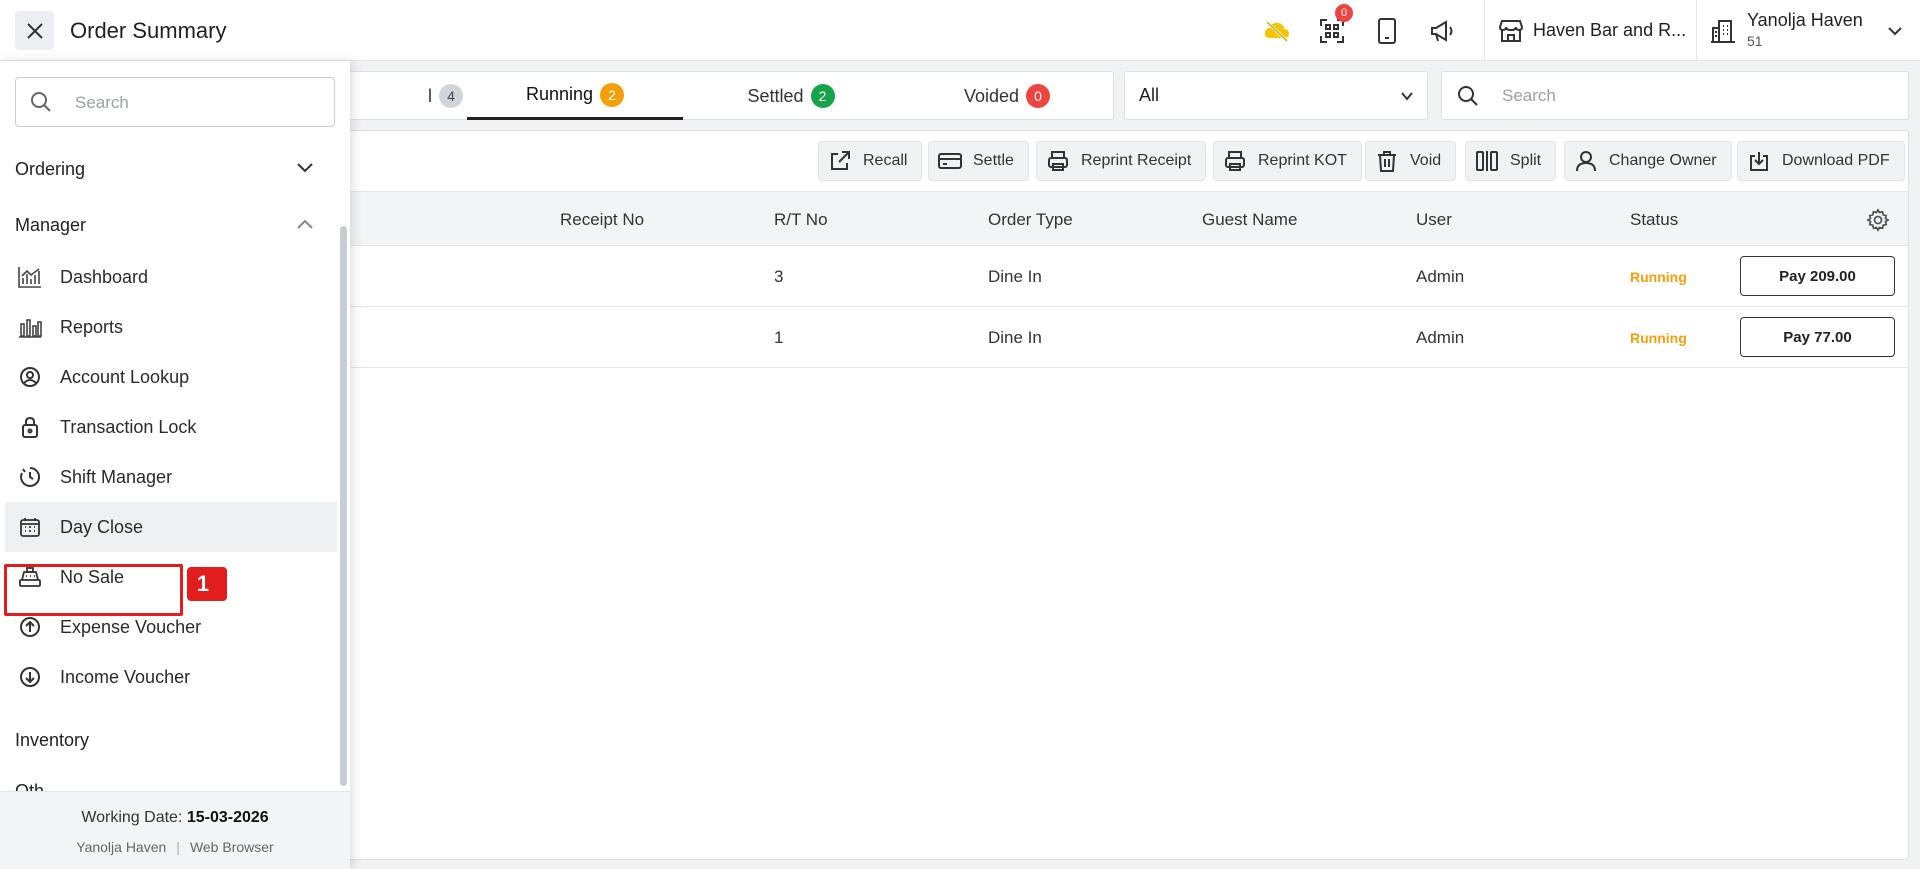 The image size is (1920, 869). Describe the element at coordinates (1817, 337) in the screenshot. I see `pay-button: Pay 77.00` at that location.